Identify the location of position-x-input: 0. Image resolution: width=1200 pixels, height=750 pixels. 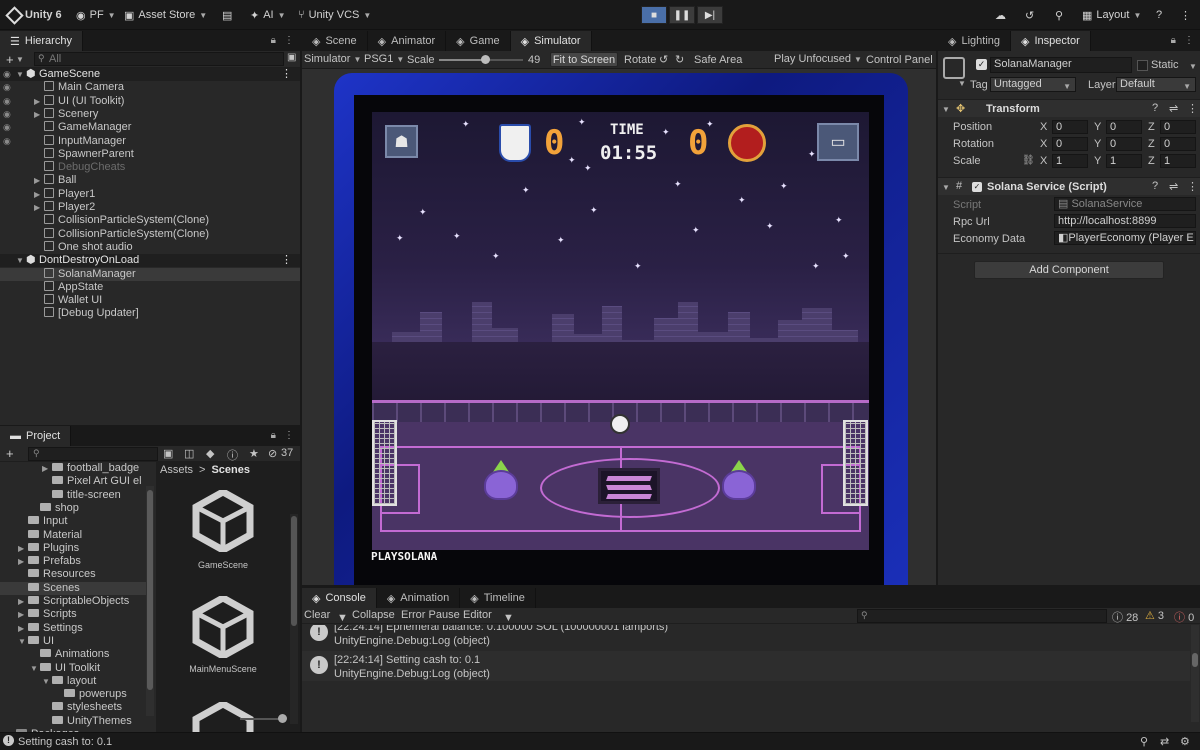
(1070, 127).